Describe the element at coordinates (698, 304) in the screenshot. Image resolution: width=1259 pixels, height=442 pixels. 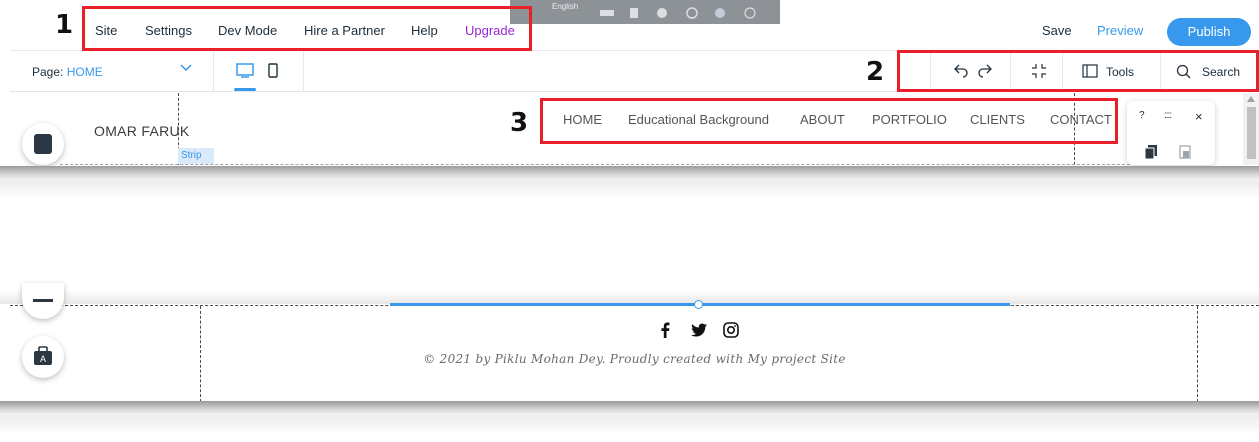
I see `resize-handle` at that location.